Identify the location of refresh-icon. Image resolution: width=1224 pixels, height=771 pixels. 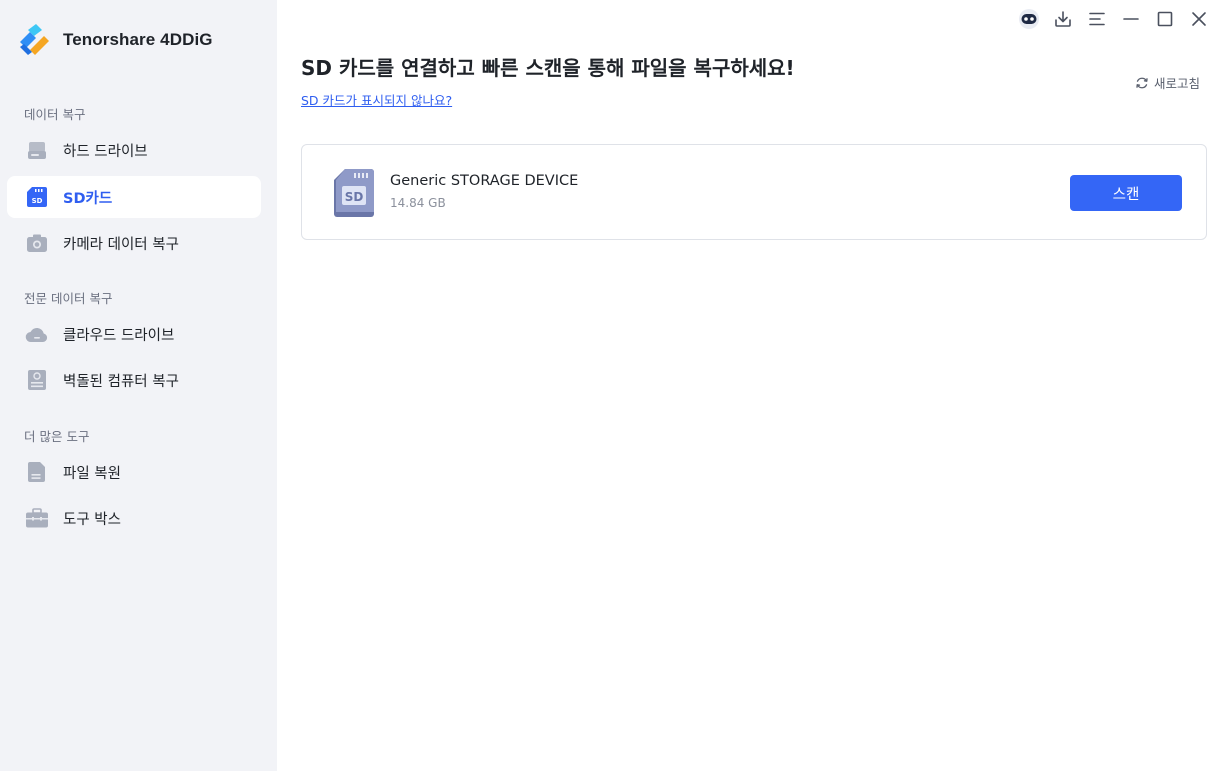
(1142, 82).